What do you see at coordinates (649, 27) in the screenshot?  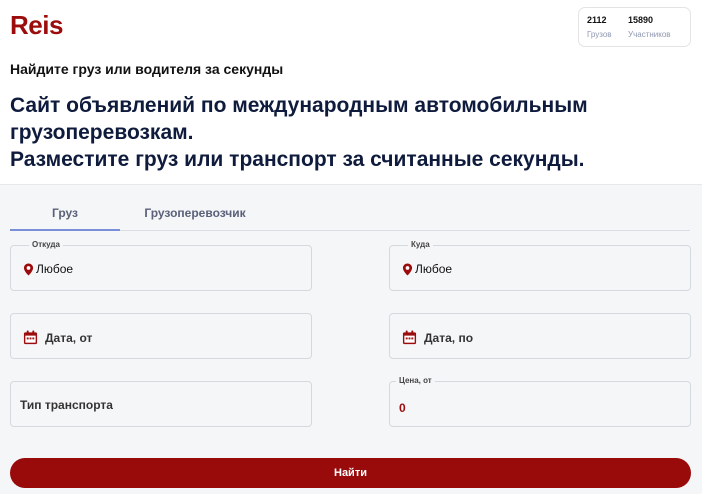 I see `stat-members: 15890 Участников` at bounding box center [649, 27].